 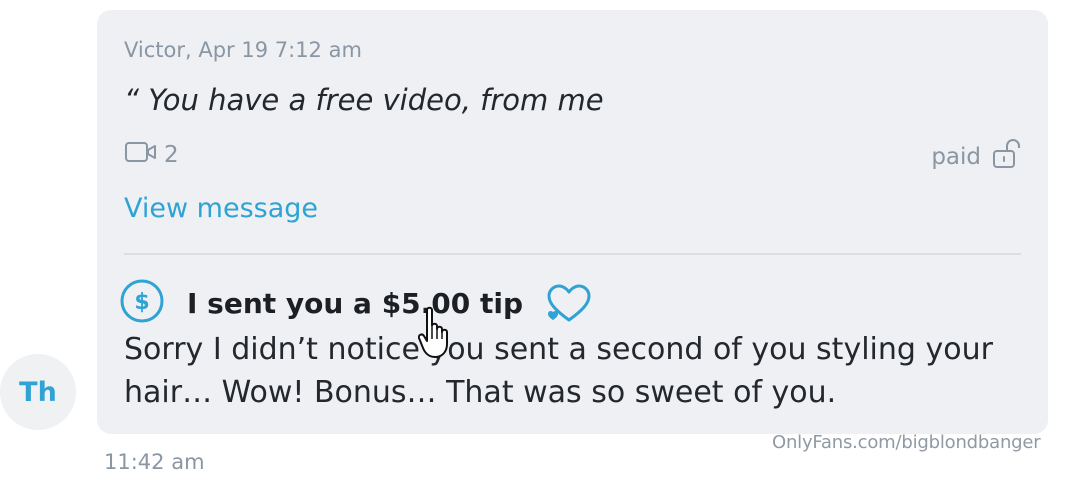 I want to click on media-count-value: 2, so click(x=171, y=155).